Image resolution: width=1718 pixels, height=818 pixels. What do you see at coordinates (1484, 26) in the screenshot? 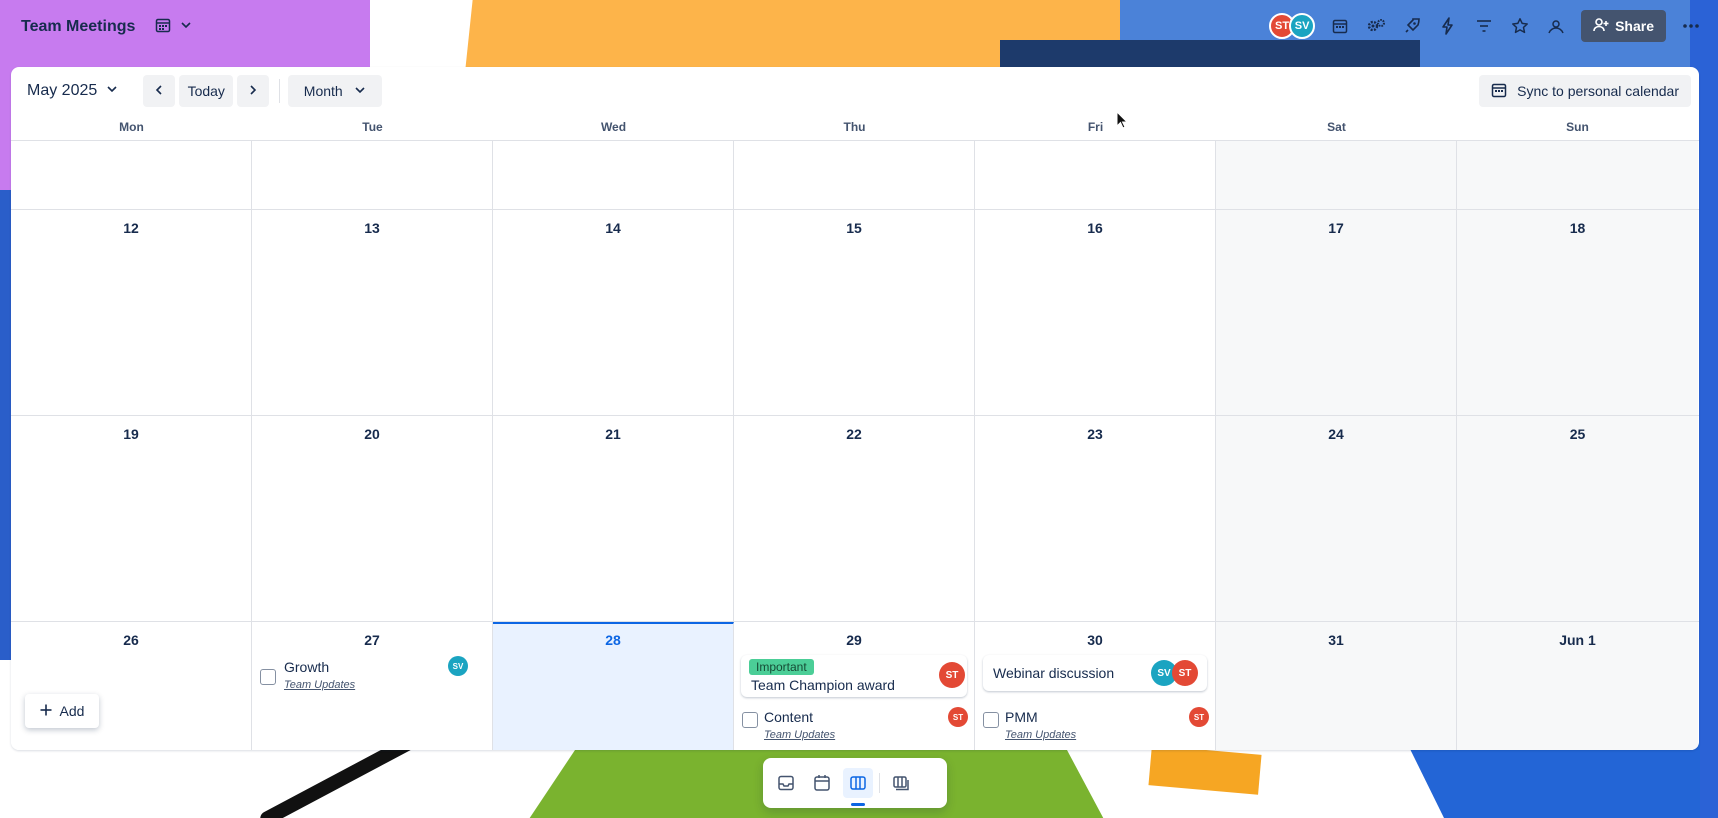
I see `filter-icon` at bounding box center [1484, 26].